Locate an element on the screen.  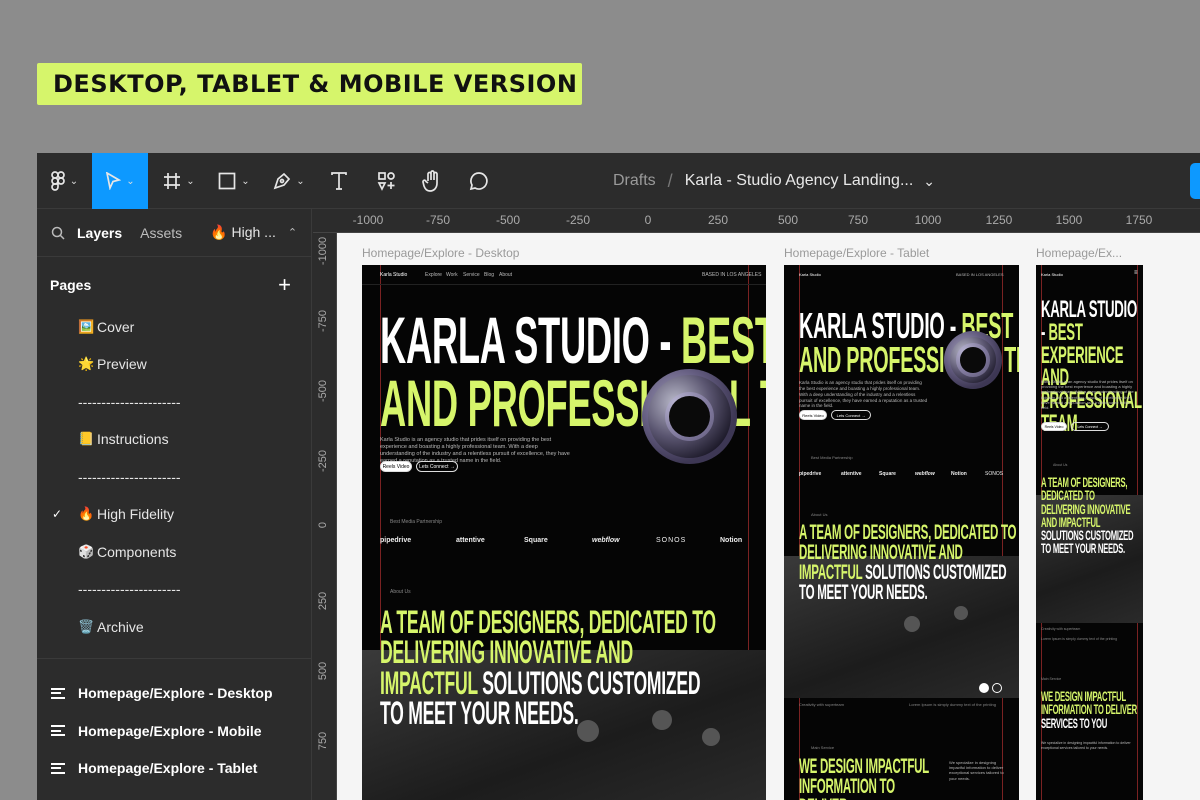
hand-icon is located at coordinates (430, 181).